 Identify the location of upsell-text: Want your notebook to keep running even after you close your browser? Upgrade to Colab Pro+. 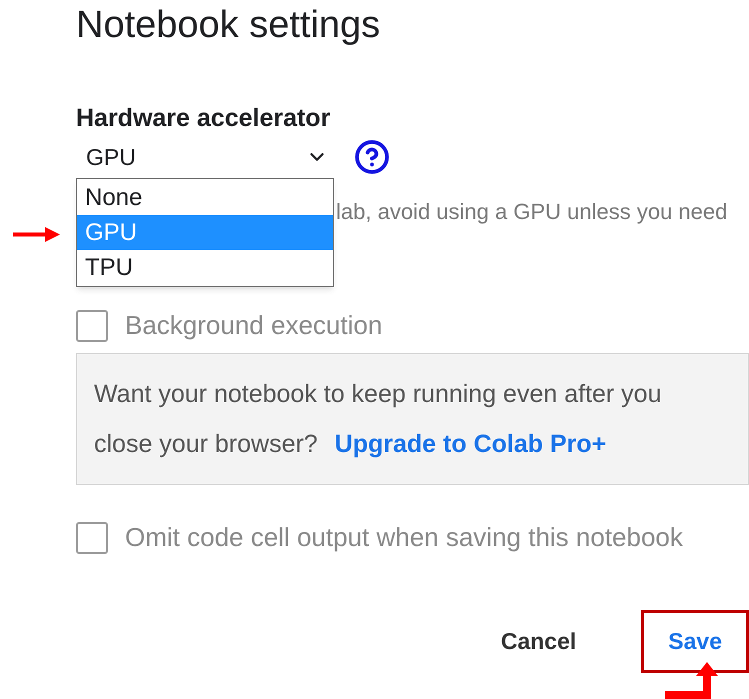
(378, 419).